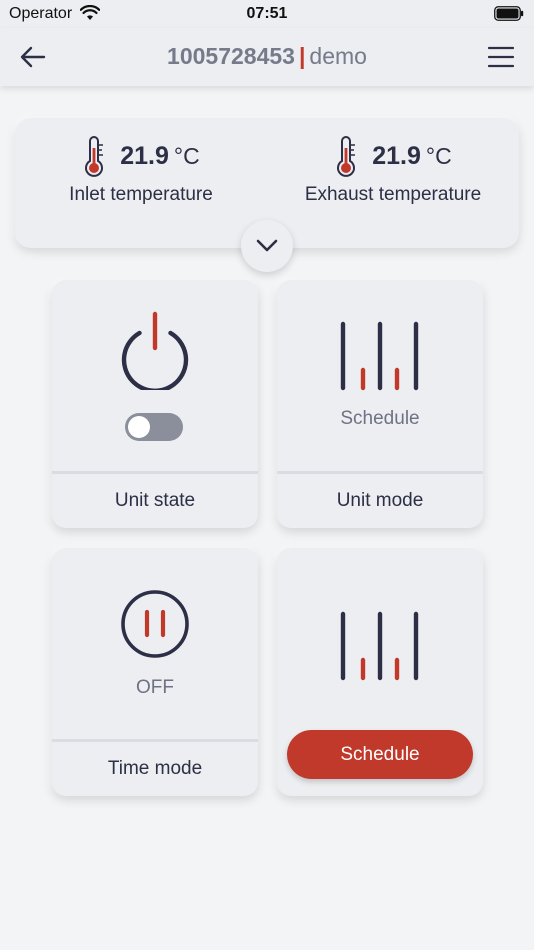 This screenshot has height=950, width=534. Describe the element at coordinates (186, 155) in the screenshot. I see `inlet-temperature-unit: °C` at that location.